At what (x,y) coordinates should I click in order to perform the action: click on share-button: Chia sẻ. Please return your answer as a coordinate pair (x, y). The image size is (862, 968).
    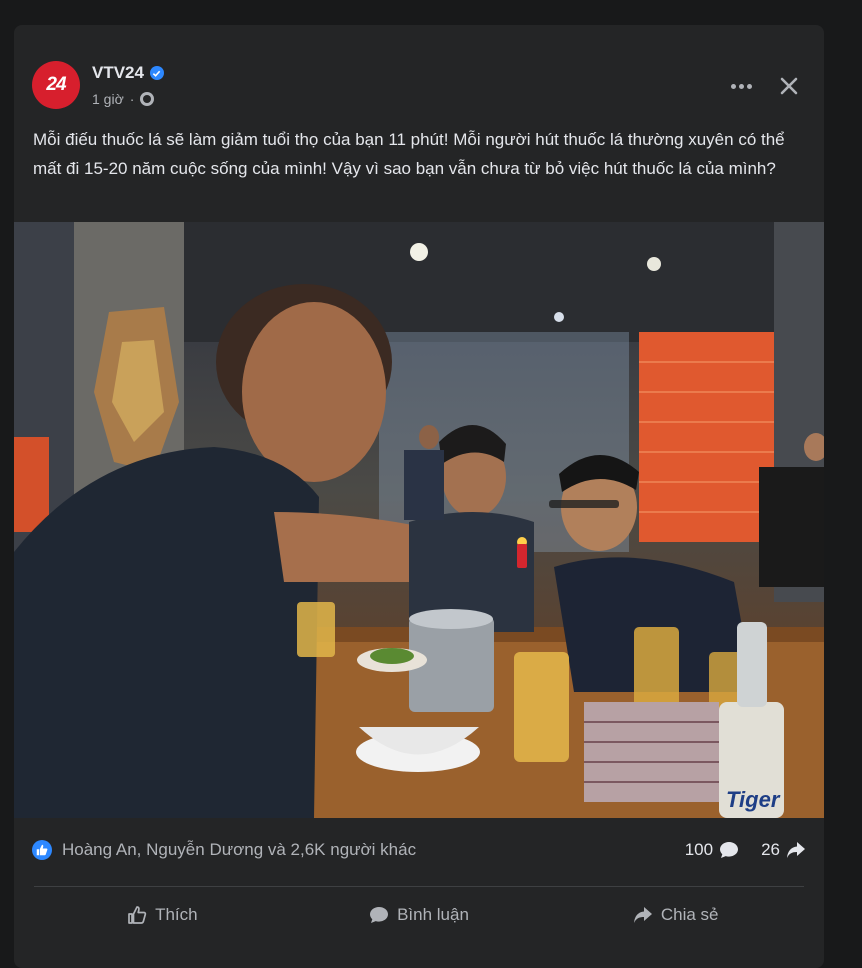
    Looking at the image, I should click on (675, 915).